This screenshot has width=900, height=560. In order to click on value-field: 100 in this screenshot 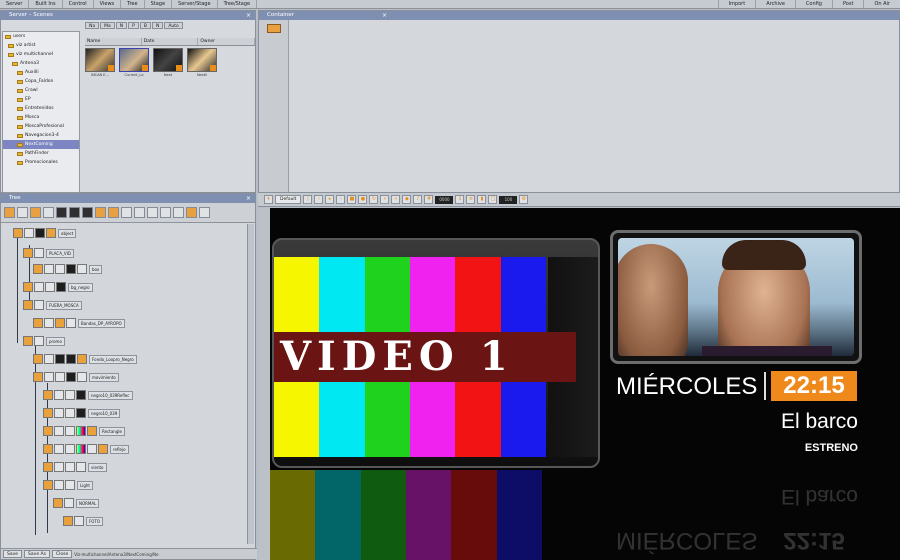, I will do `click(508, 199)`.